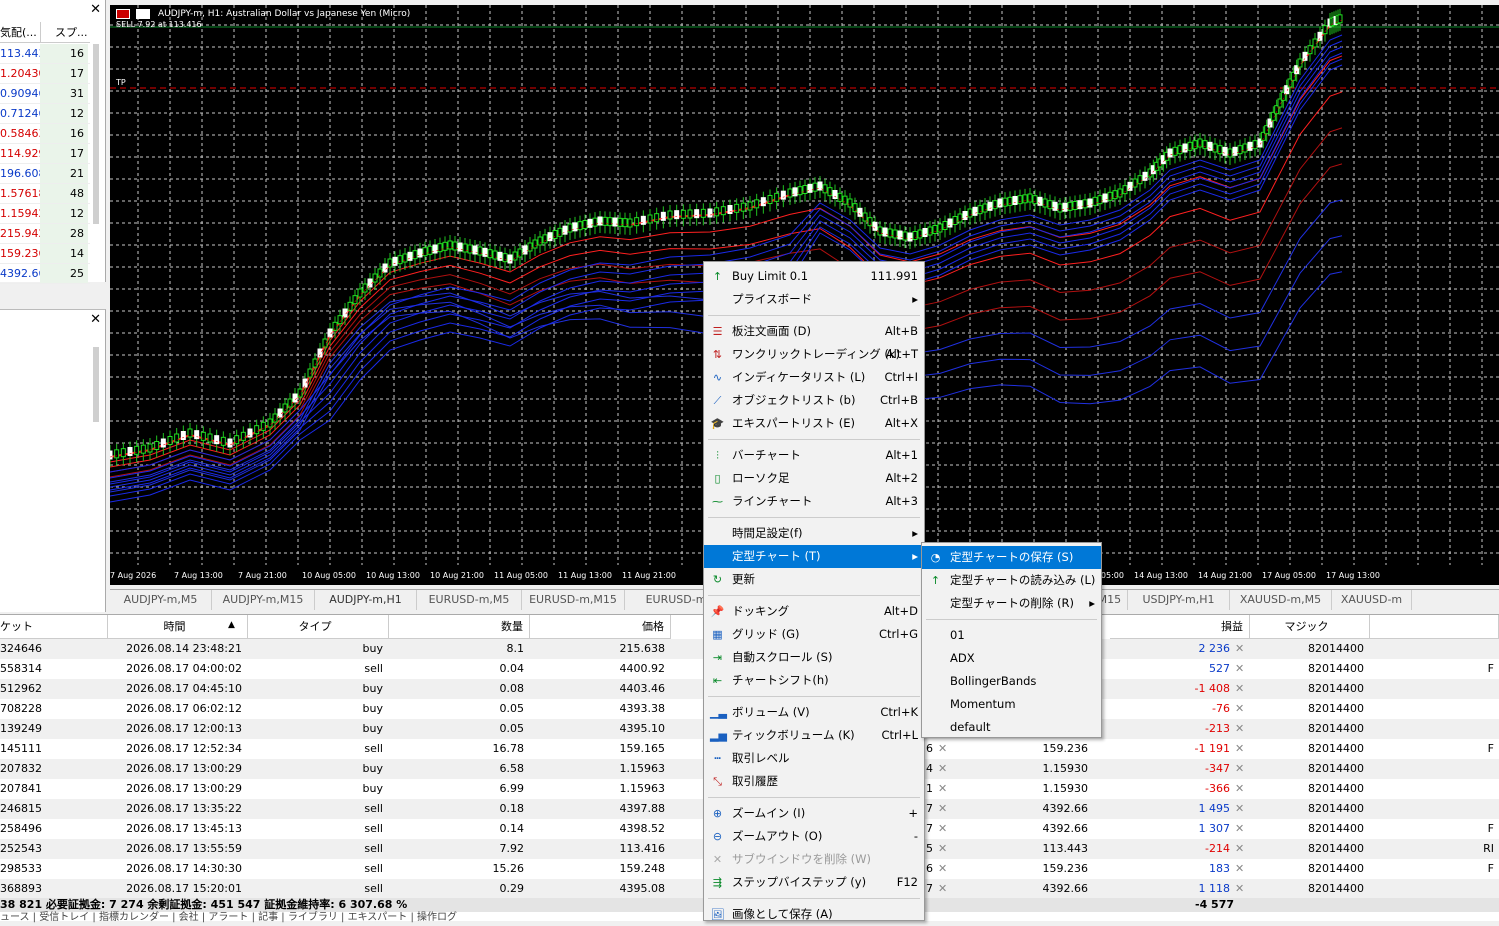  I want to click on menu-item-label: 定型チャートの保存 (S), so click(1012, 557).